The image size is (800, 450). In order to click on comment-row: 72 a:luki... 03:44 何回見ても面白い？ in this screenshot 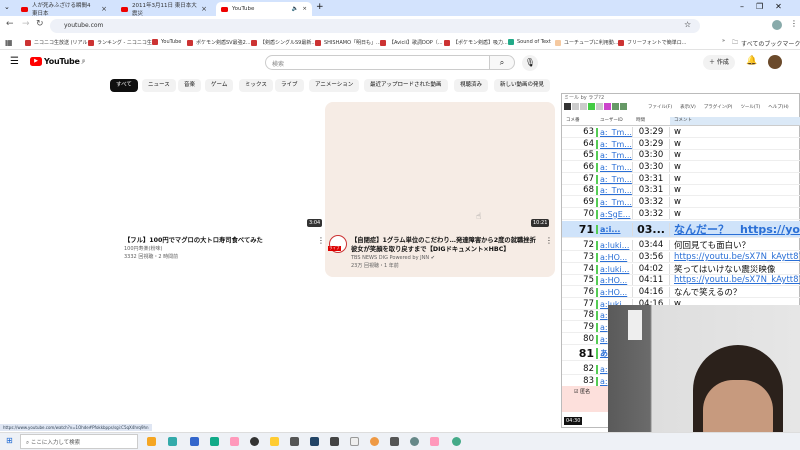, I will do `click(681, 245)`.